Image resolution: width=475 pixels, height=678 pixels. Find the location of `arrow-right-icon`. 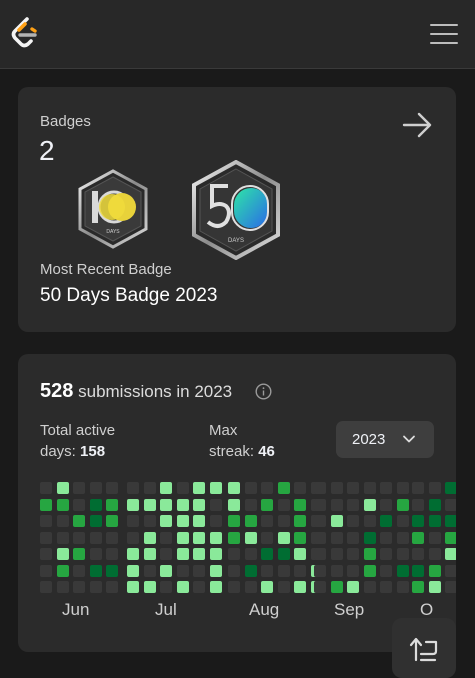

arrow-right-icon is located at coordinates (417, 125).